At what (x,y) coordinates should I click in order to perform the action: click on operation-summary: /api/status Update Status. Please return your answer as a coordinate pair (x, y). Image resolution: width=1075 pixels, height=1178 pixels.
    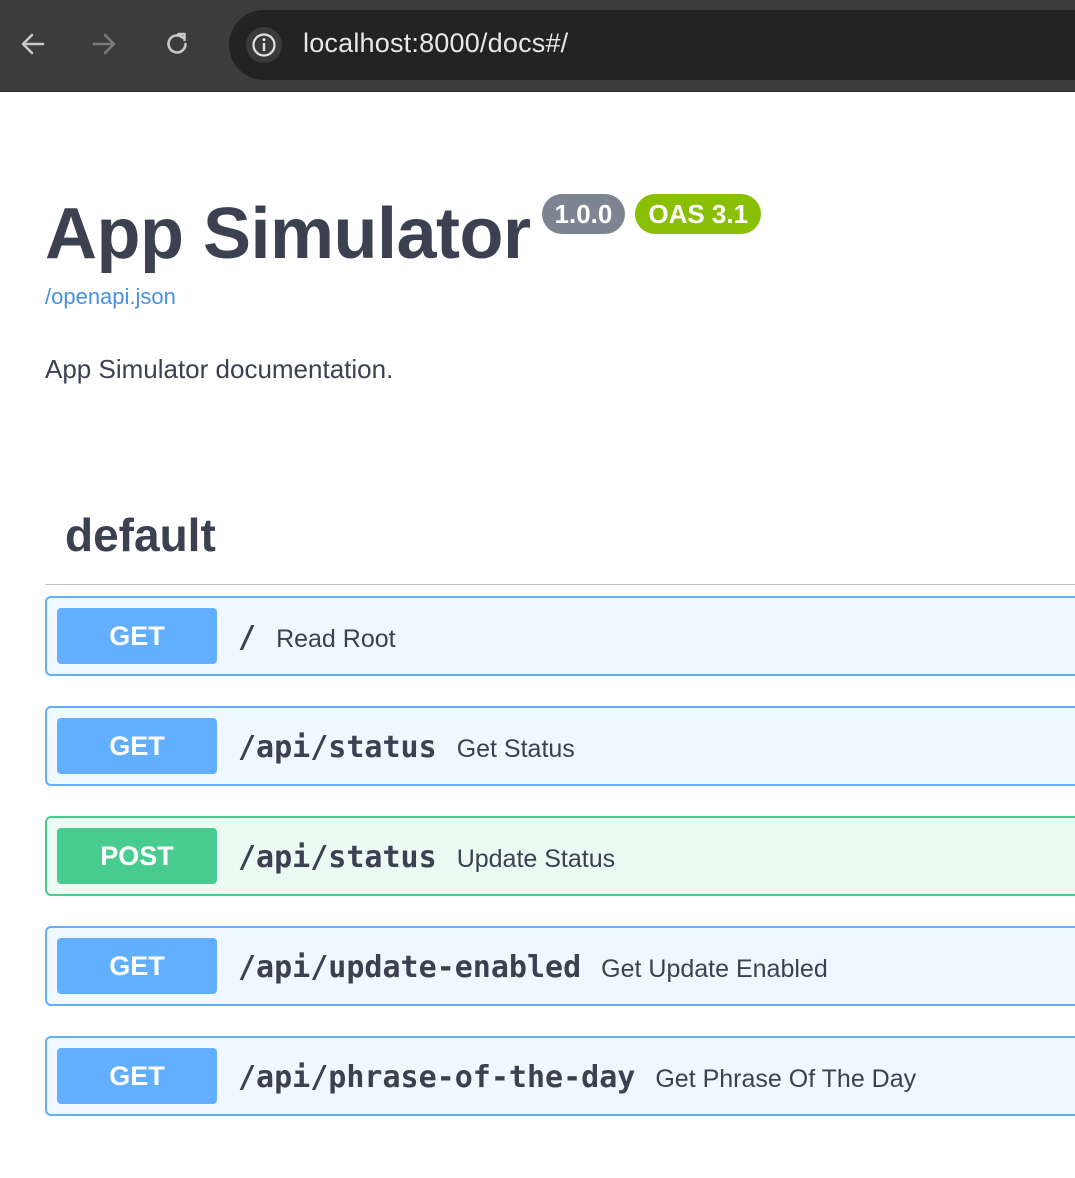
    Looking at the image, I should click on (426, 857).